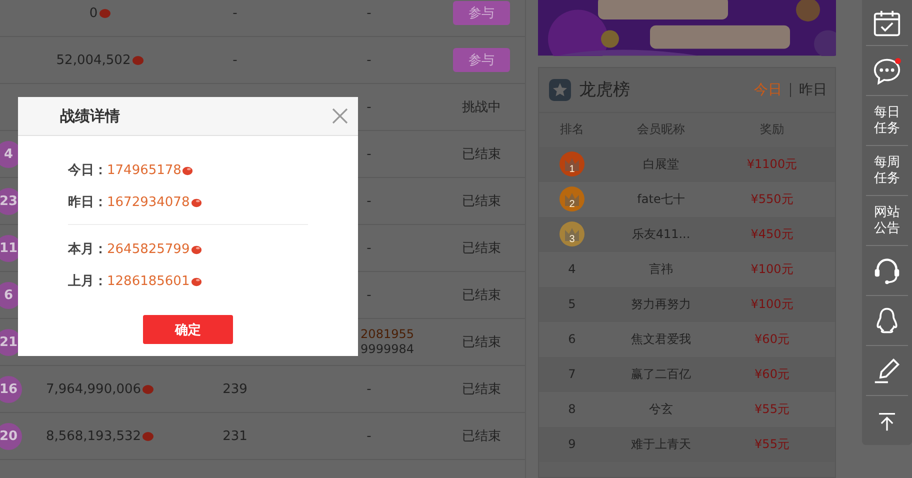 The width and height of the screenshot is (912, 478). Describe the element at coordinates (772, 234) in the screenshot. I see `prize-amount: ¥450元` at that location.